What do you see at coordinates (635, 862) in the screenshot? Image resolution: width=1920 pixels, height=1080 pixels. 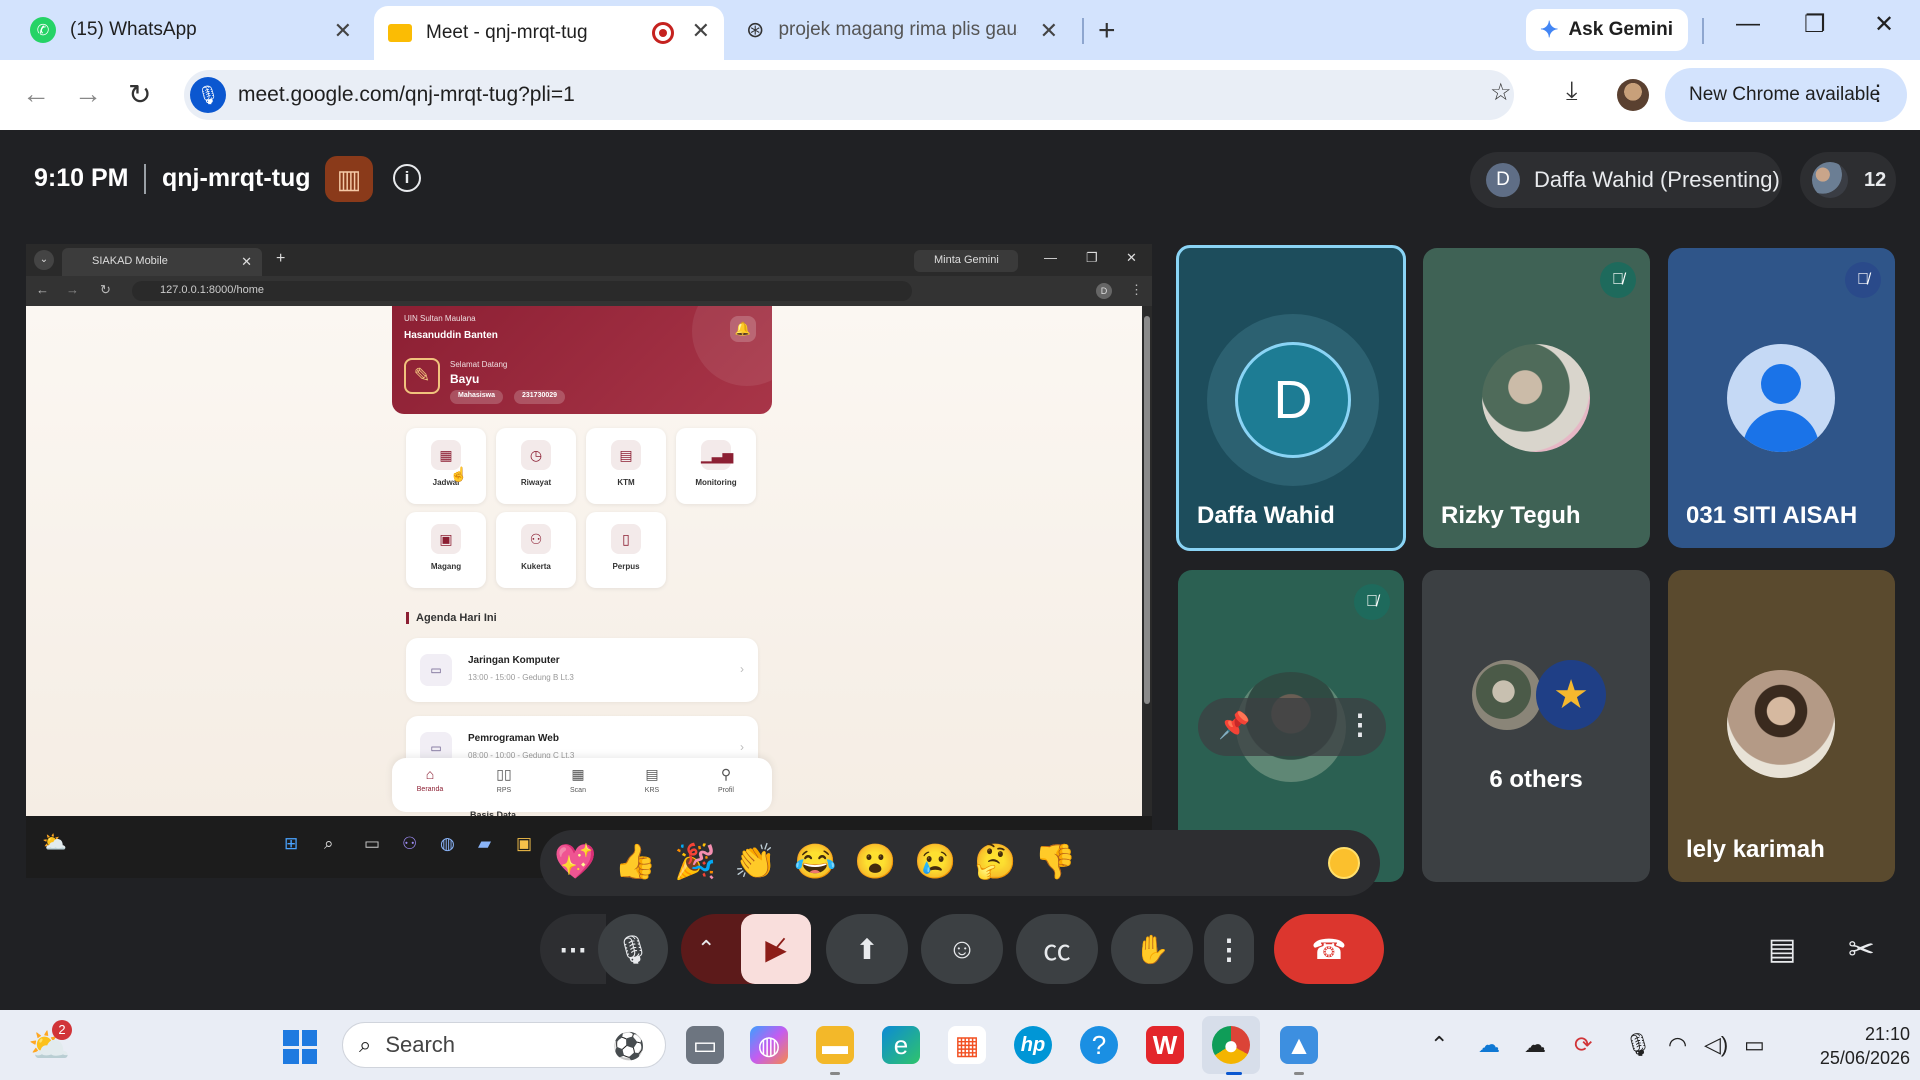 I see `reaction-thumbs-up: 👍` at bounding box center [635, 862].